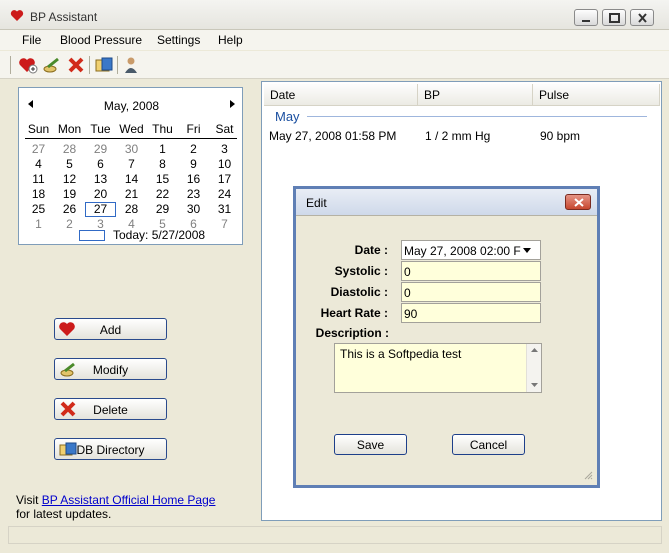 The width and height of the screenshot is (669, 553). I want to click on dropdown-arrow-icon, so click(527, 250).